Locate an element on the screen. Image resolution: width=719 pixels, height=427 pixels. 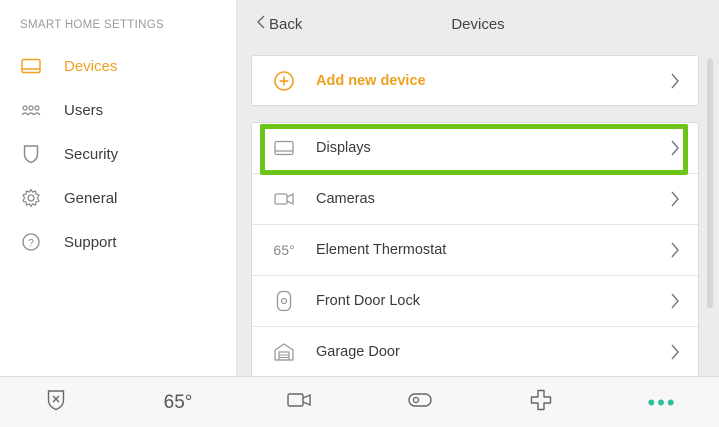
security-shield-button is located at coordinates (56, 402).